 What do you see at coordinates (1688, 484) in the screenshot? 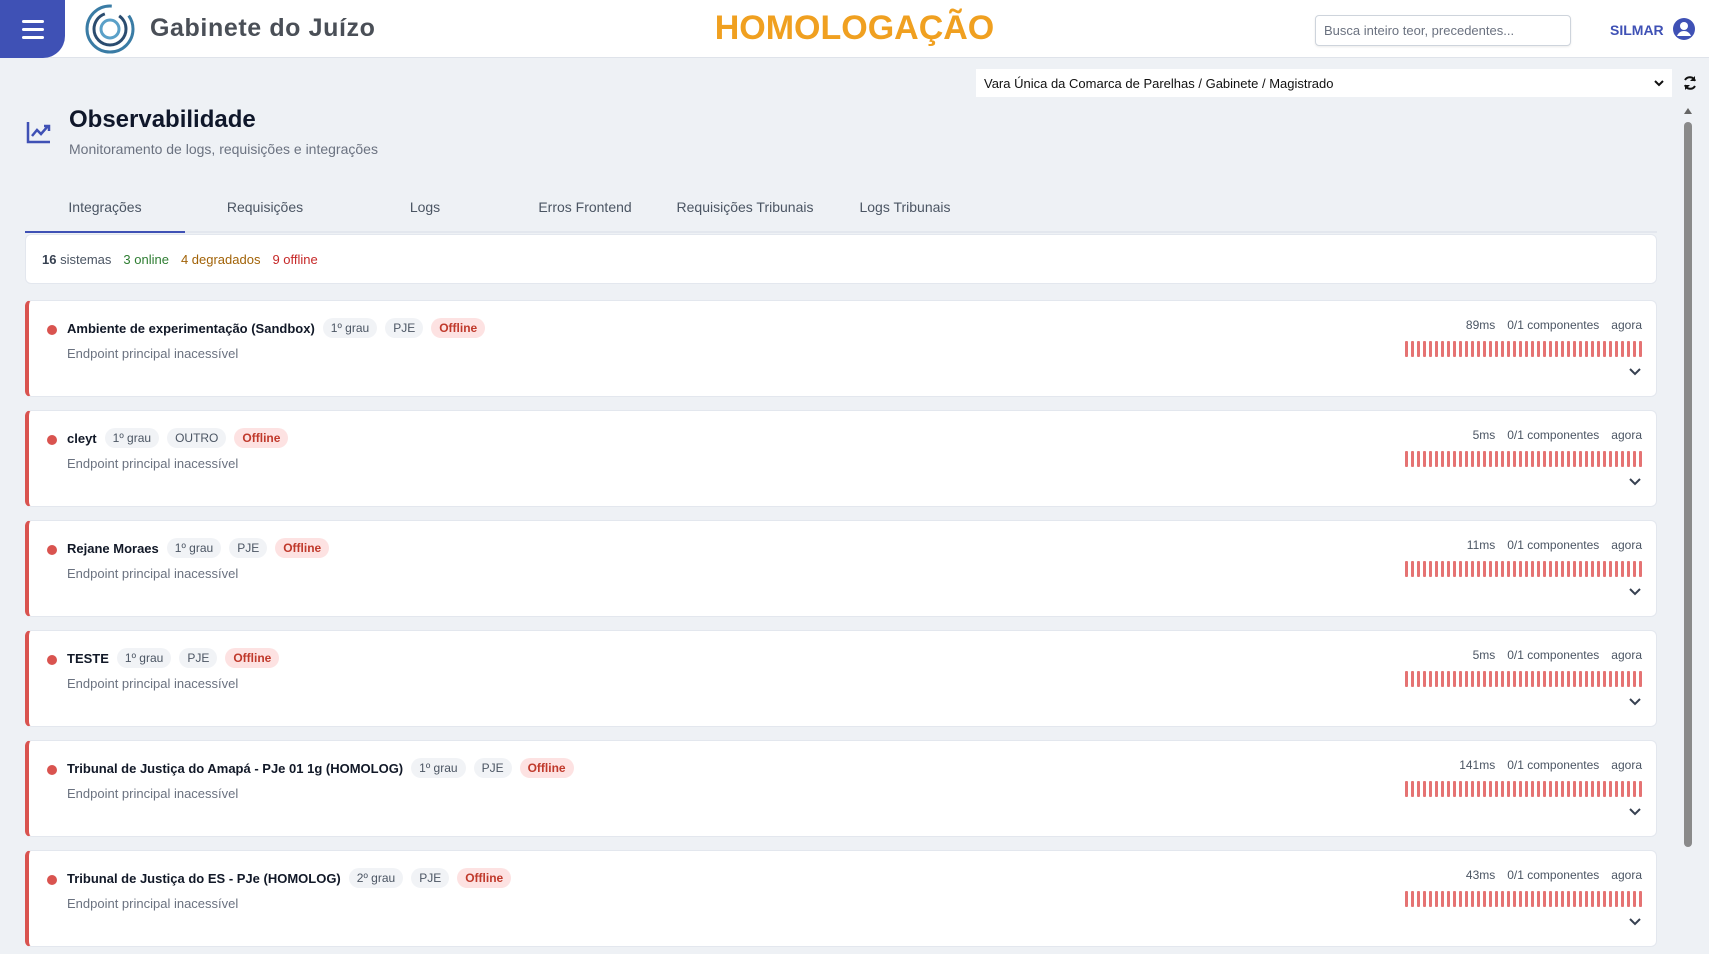
I see `scroll-thumb` at bounding box center [1688, 484].